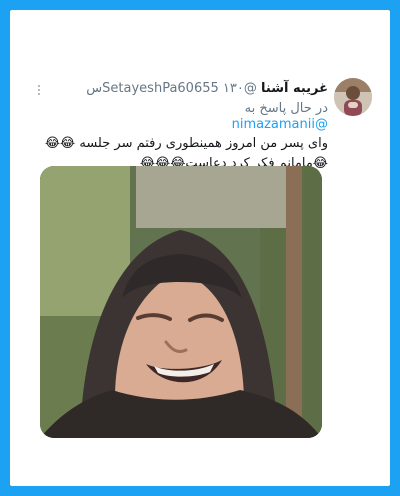  I want to click on avatar-image, so click(353, 97).